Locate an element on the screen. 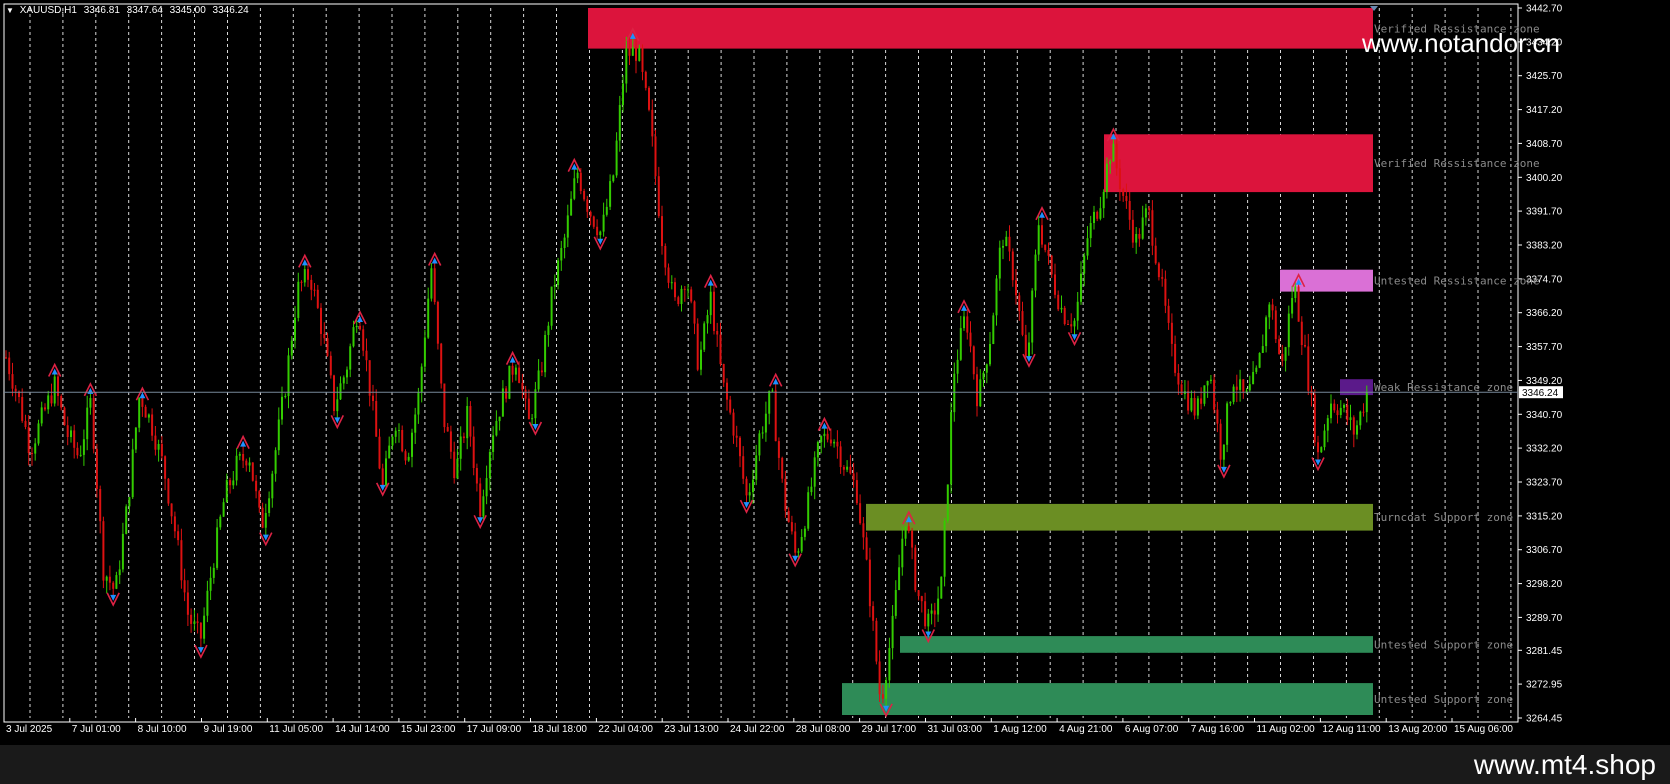 This screenshot has height=784, width=1670. x-tick-label: 24 Jul 22:00 is located at coordinates (757, 729).